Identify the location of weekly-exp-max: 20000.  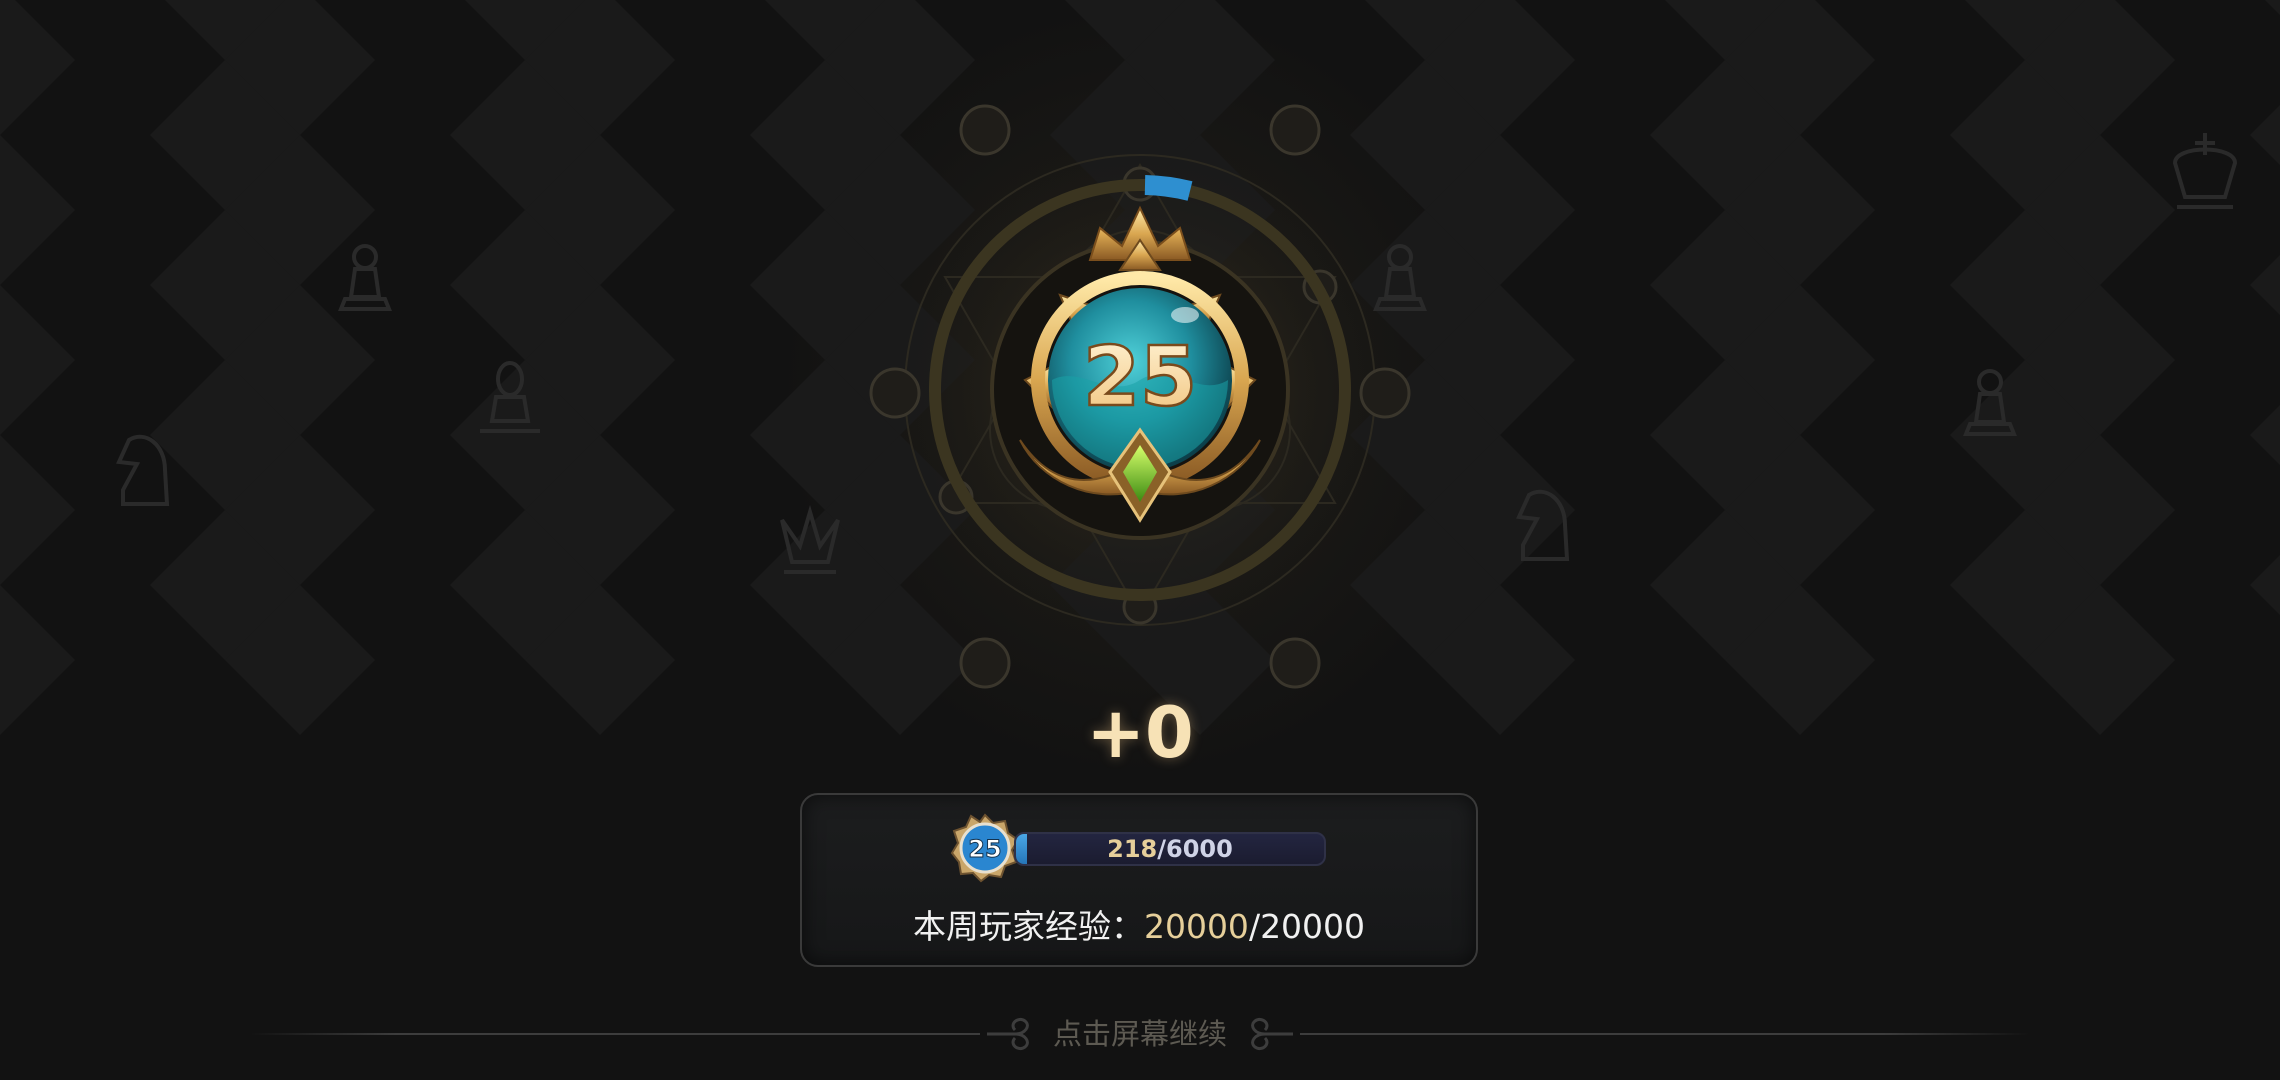
(1313, 926).